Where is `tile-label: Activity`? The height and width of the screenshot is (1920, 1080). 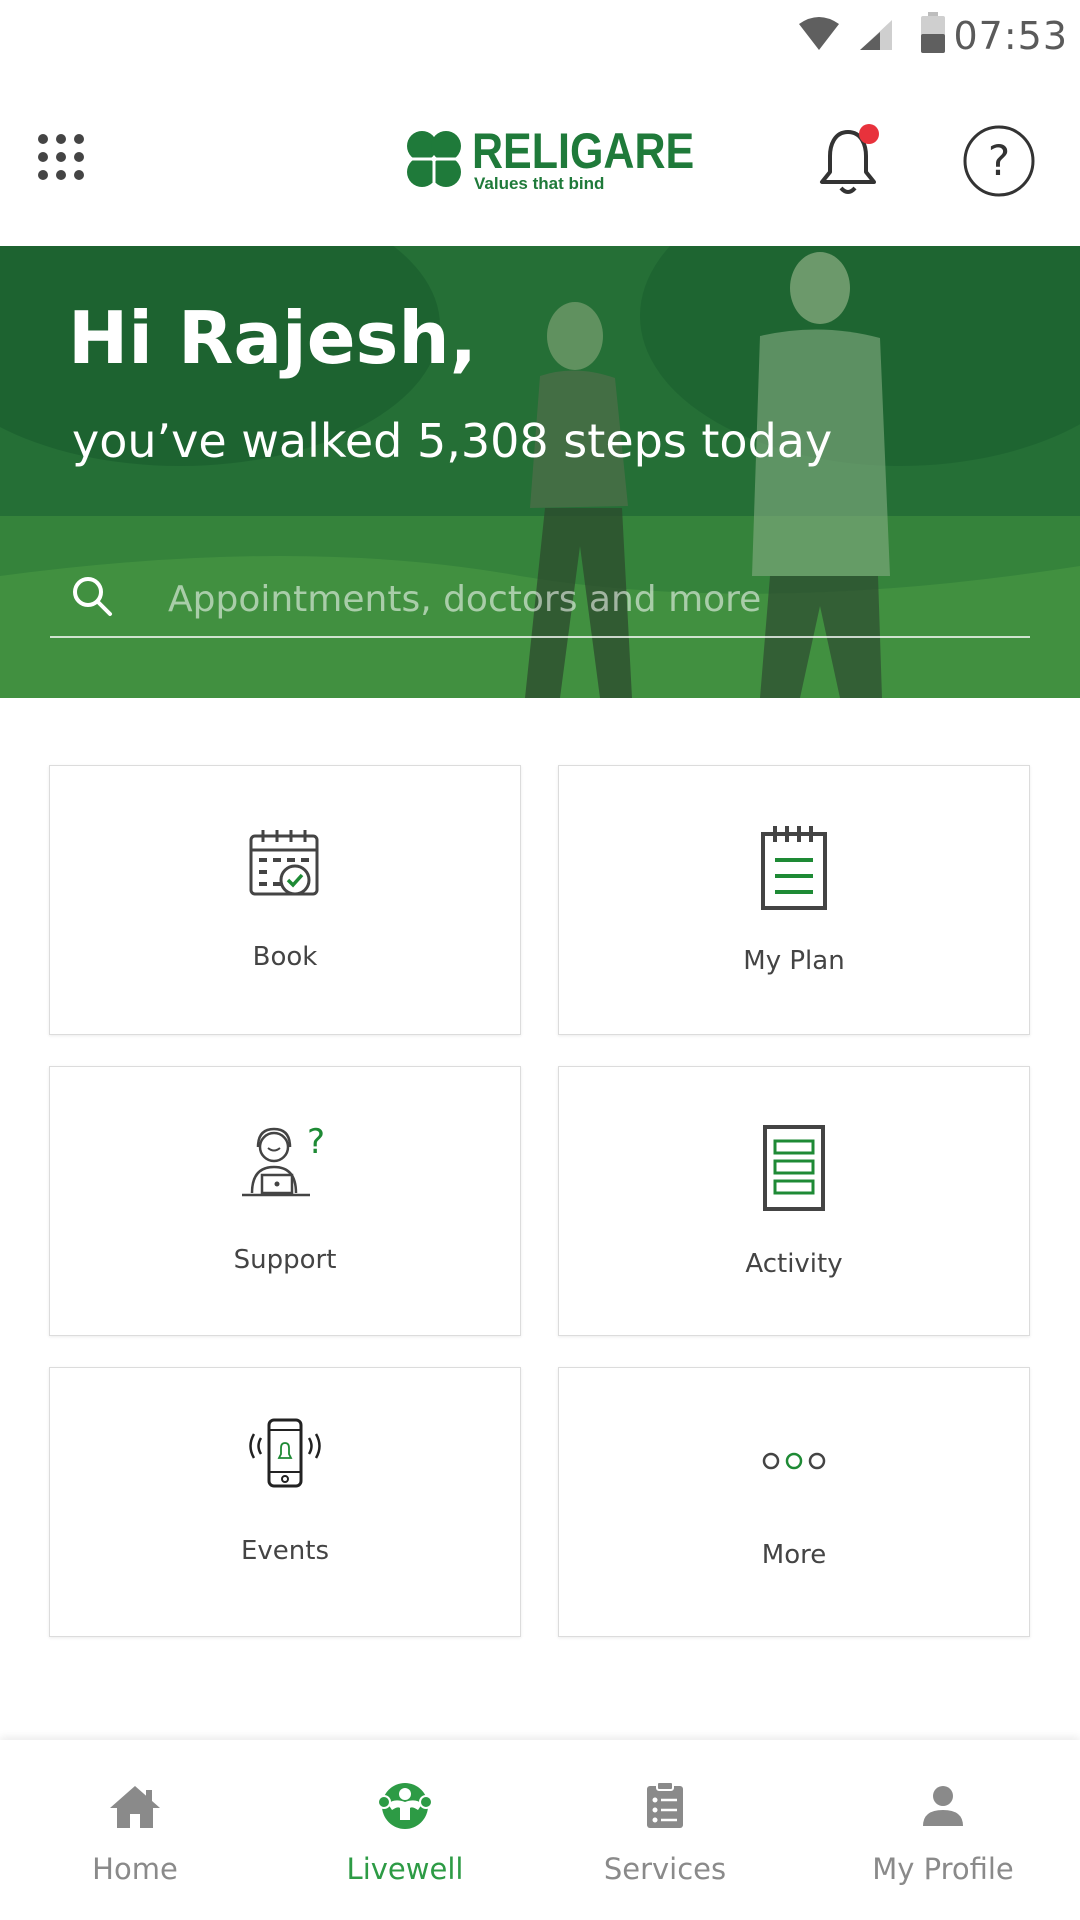
tile-label: Activity is located at coordinates (794, 1264).